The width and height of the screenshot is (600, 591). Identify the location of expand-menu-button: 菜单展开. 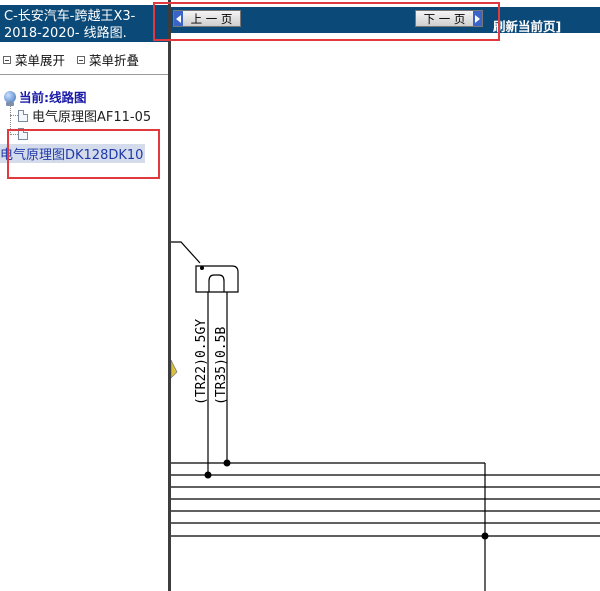
(34, 59).